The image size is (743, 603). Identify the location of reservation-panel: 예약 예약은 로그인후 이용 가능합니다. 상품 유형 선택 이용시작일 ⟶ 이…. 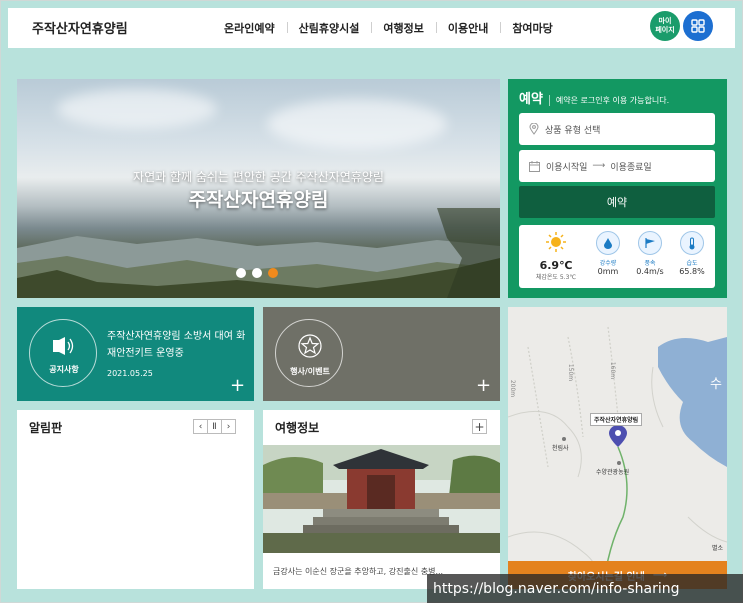
(617, 188).